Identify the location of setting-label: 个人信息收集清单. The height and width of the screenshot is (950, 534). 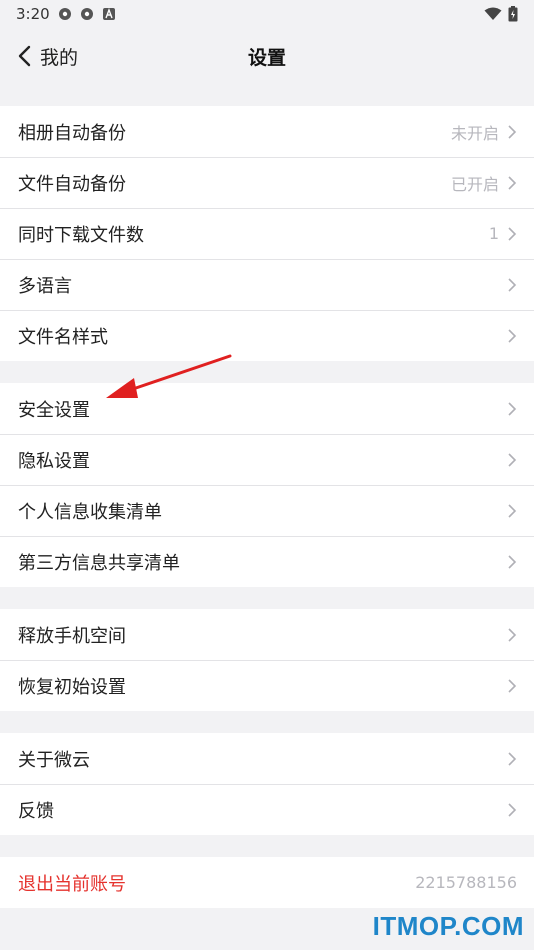
(90, 512).